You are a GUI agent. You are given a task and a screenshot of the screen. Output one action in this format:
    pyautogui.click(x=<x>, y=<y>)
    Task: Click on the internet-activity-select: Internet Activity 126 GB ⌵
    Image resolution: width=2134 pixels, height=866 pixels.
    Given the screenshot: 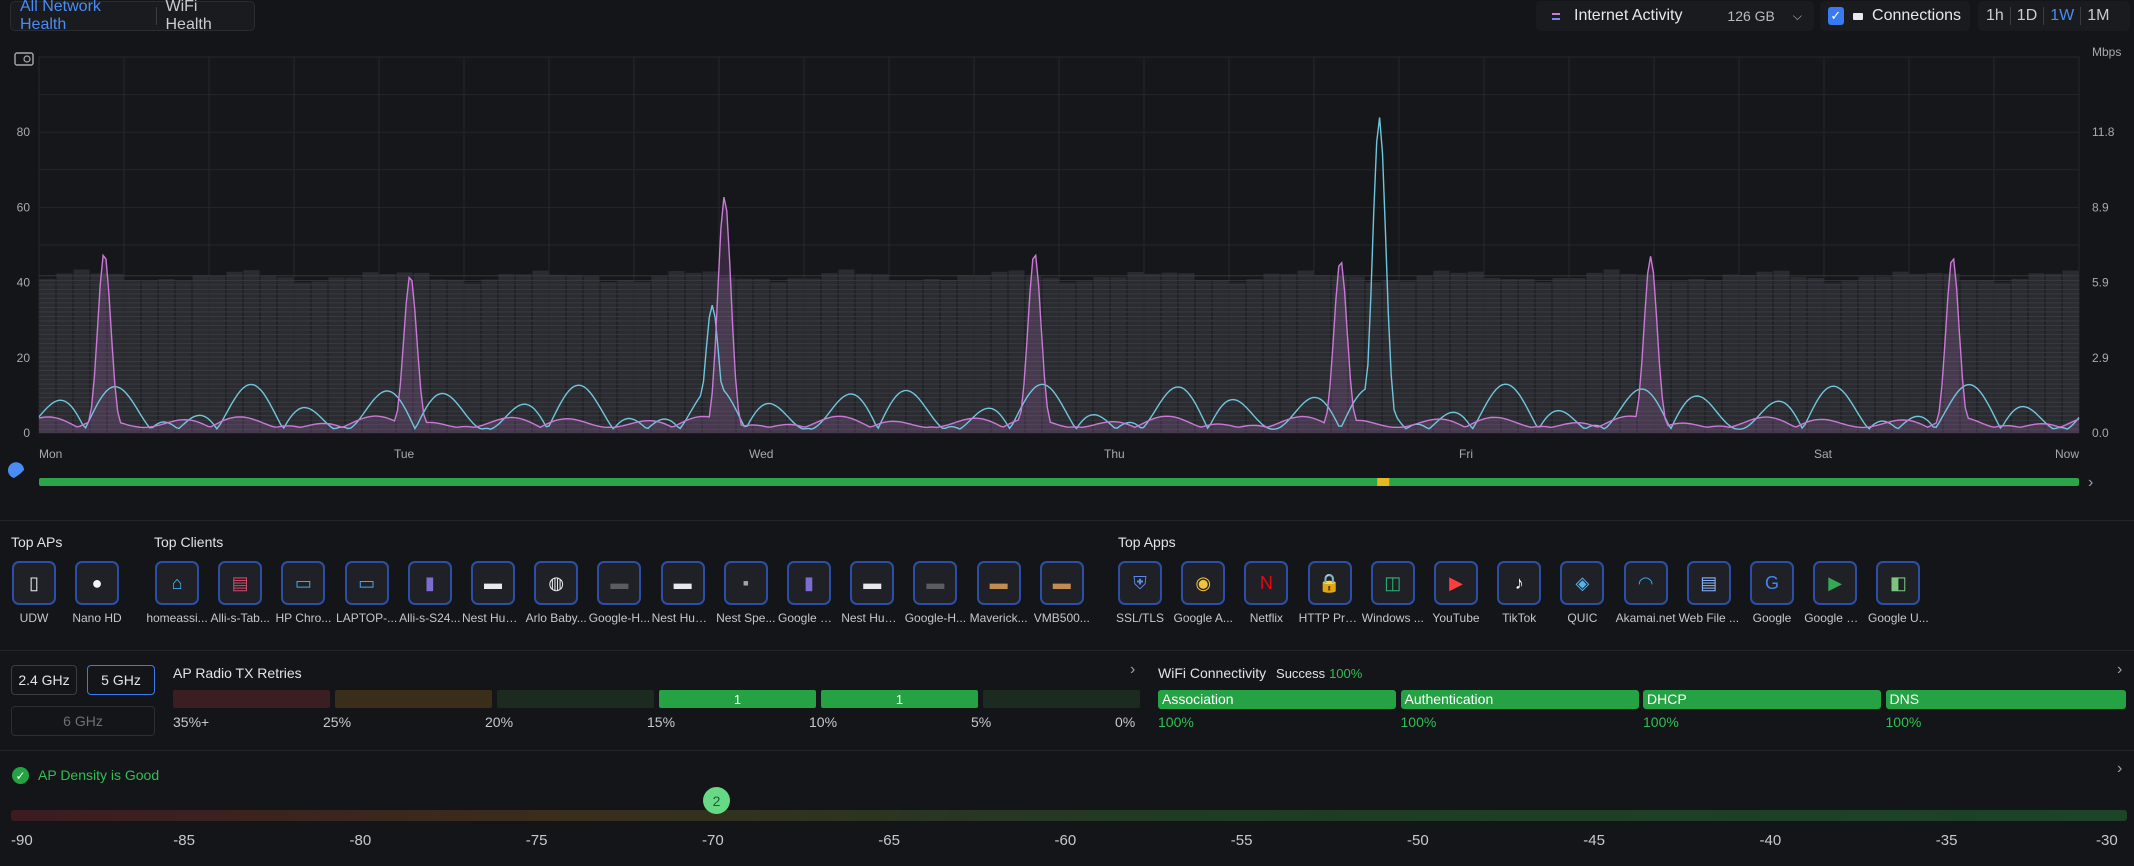 What is the action you would take?
    pyautogui.click(x=1675, y=16)
    